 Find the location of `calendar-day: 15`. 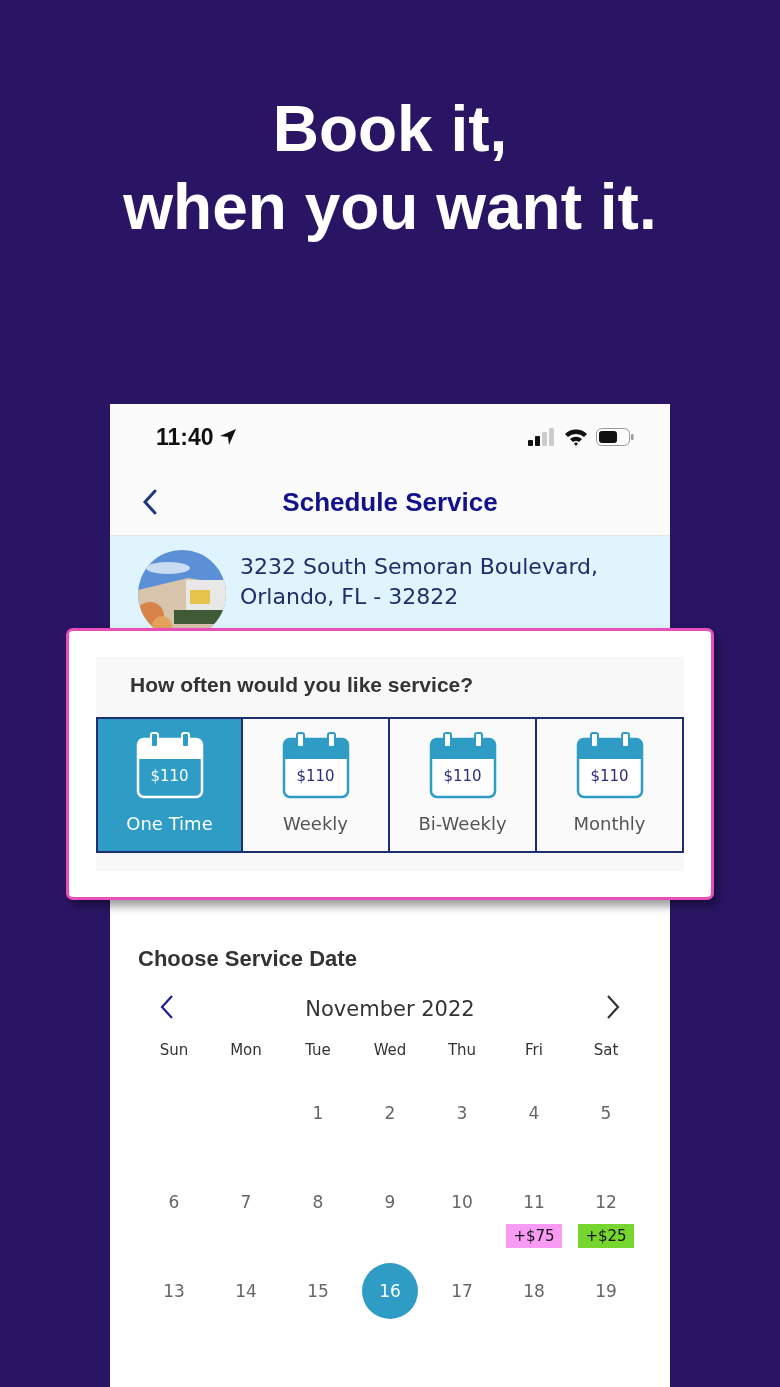

calendar-day: 15 is located at coordinates (318, 1291).